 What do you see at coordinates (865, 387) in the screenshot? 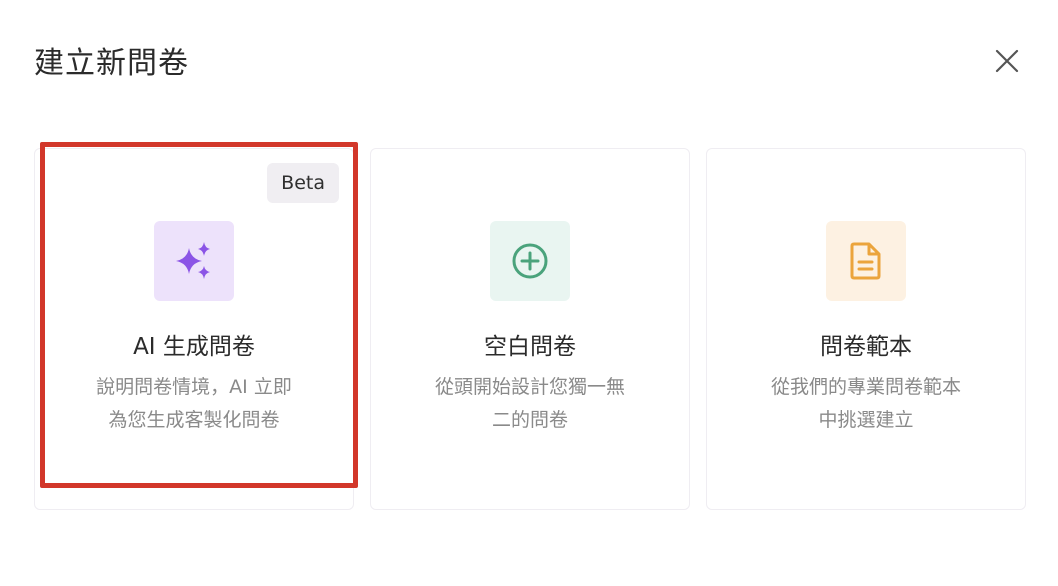
I see `card-description-line: 從我們的專業問卷範本` at bounding box center [865, 387].